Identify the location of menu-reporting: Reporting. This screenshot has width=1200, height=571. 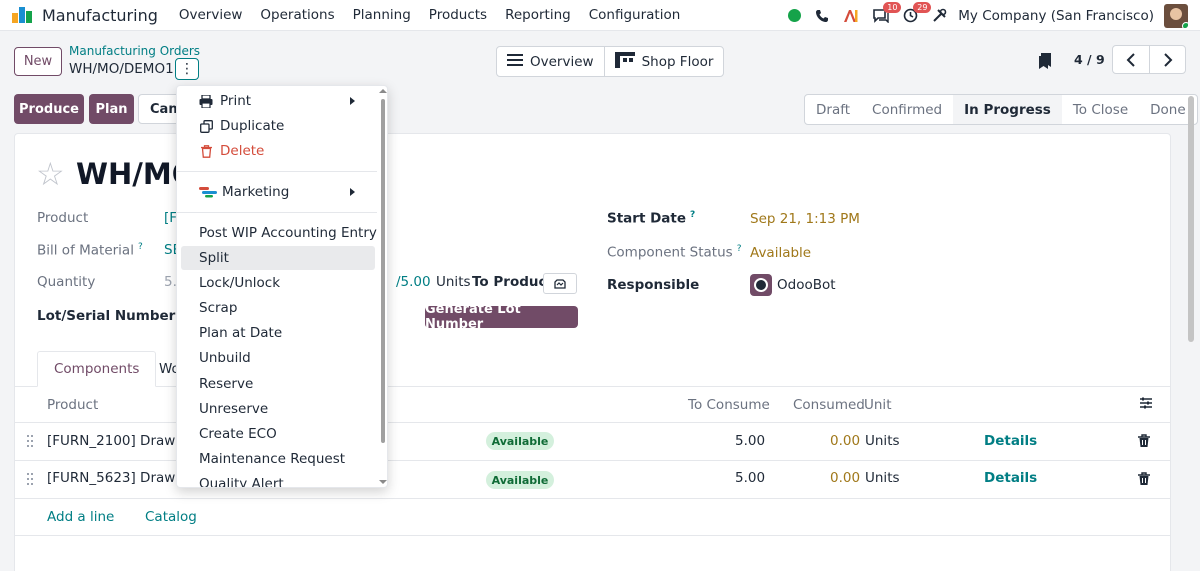
(538, 15).